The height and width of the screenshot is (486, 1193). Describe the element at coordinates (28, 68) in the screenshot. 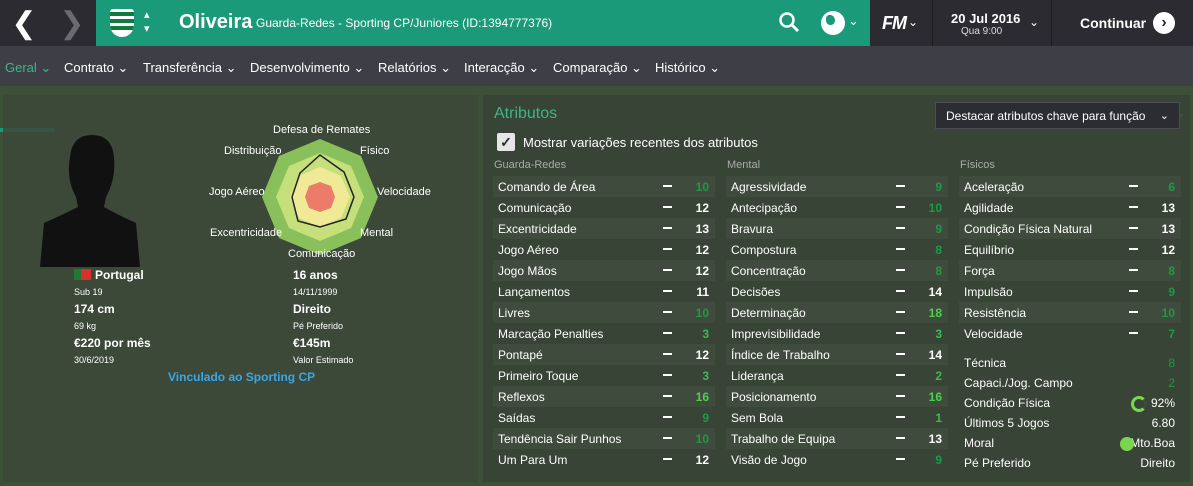

I see `tab-geral: Geral ⌄` at that location.